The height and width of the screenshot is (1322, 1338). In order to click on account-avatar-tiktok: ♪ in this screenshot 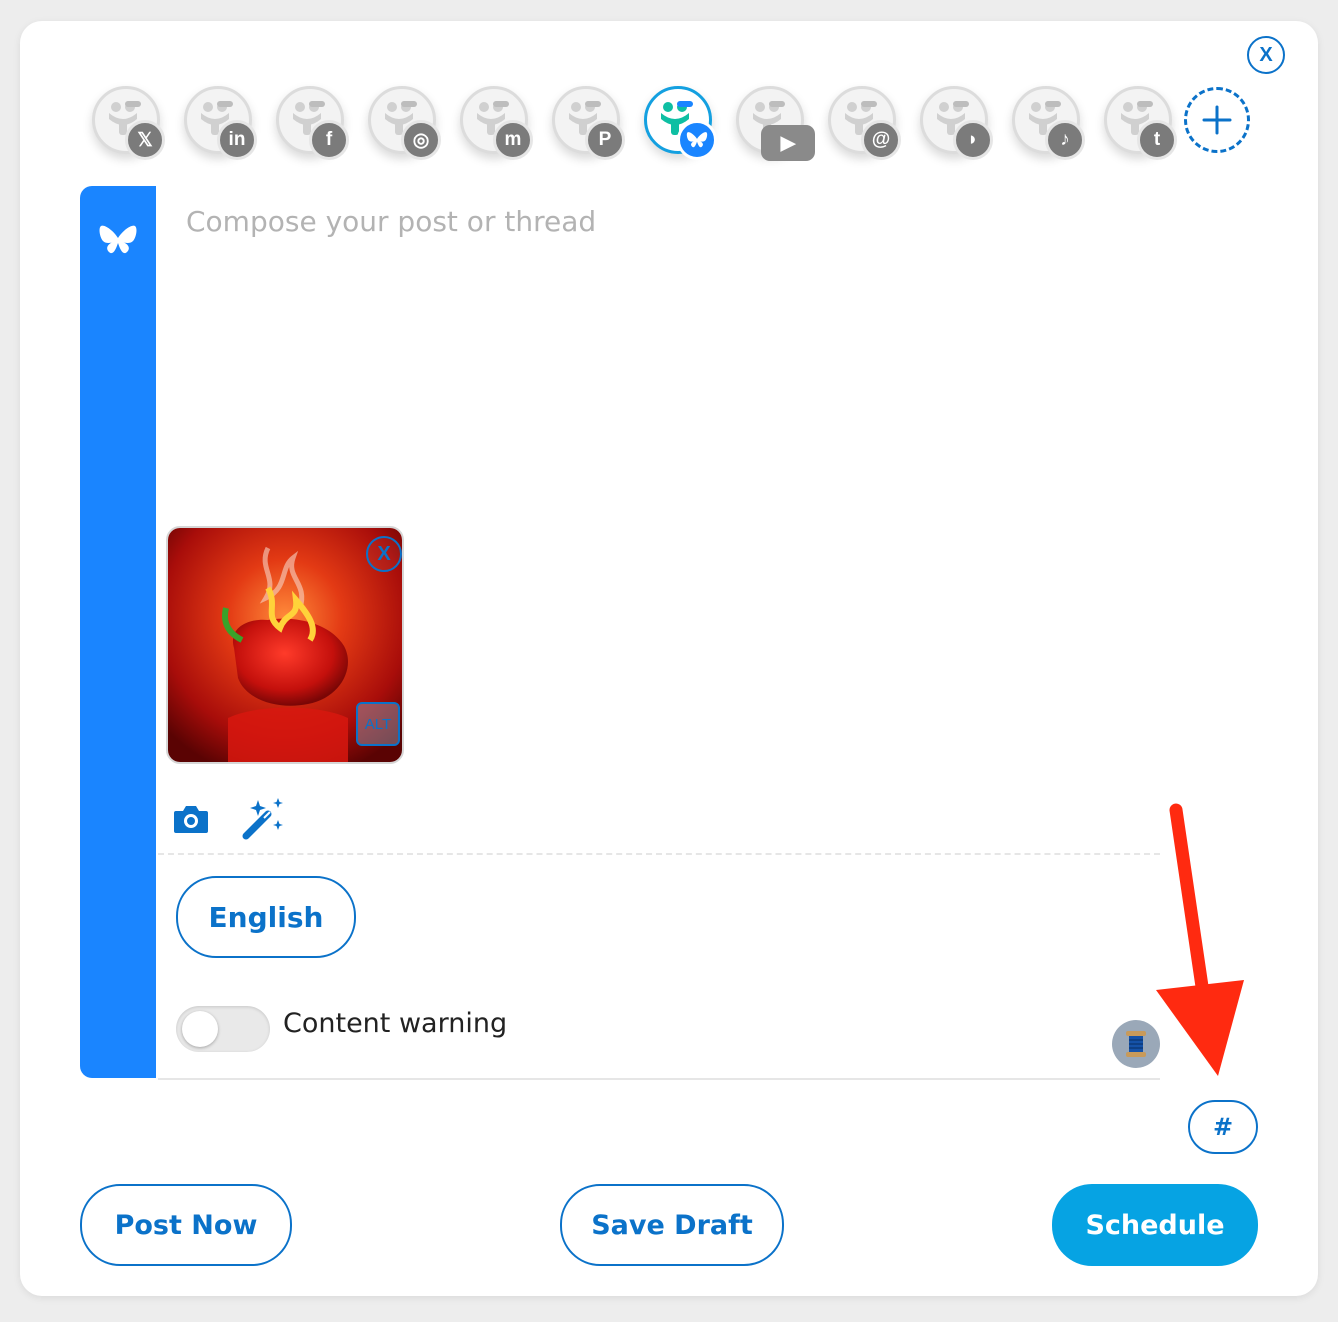, I will do `click(1048, 123)`.